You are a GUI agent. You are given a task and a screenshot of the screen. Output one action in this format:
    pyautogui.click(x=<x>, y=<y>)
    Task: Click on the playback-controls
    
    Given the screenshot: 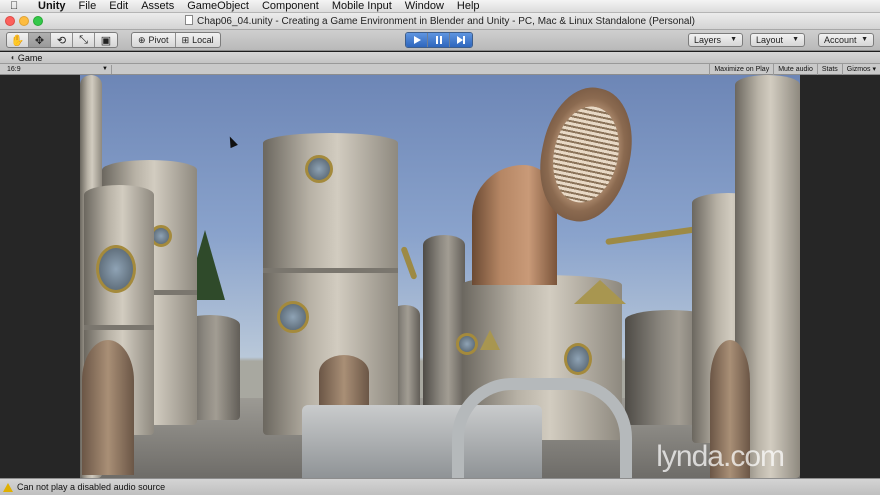 What is the action you would take?
    pyautogui.click(x=439, y=40)
    